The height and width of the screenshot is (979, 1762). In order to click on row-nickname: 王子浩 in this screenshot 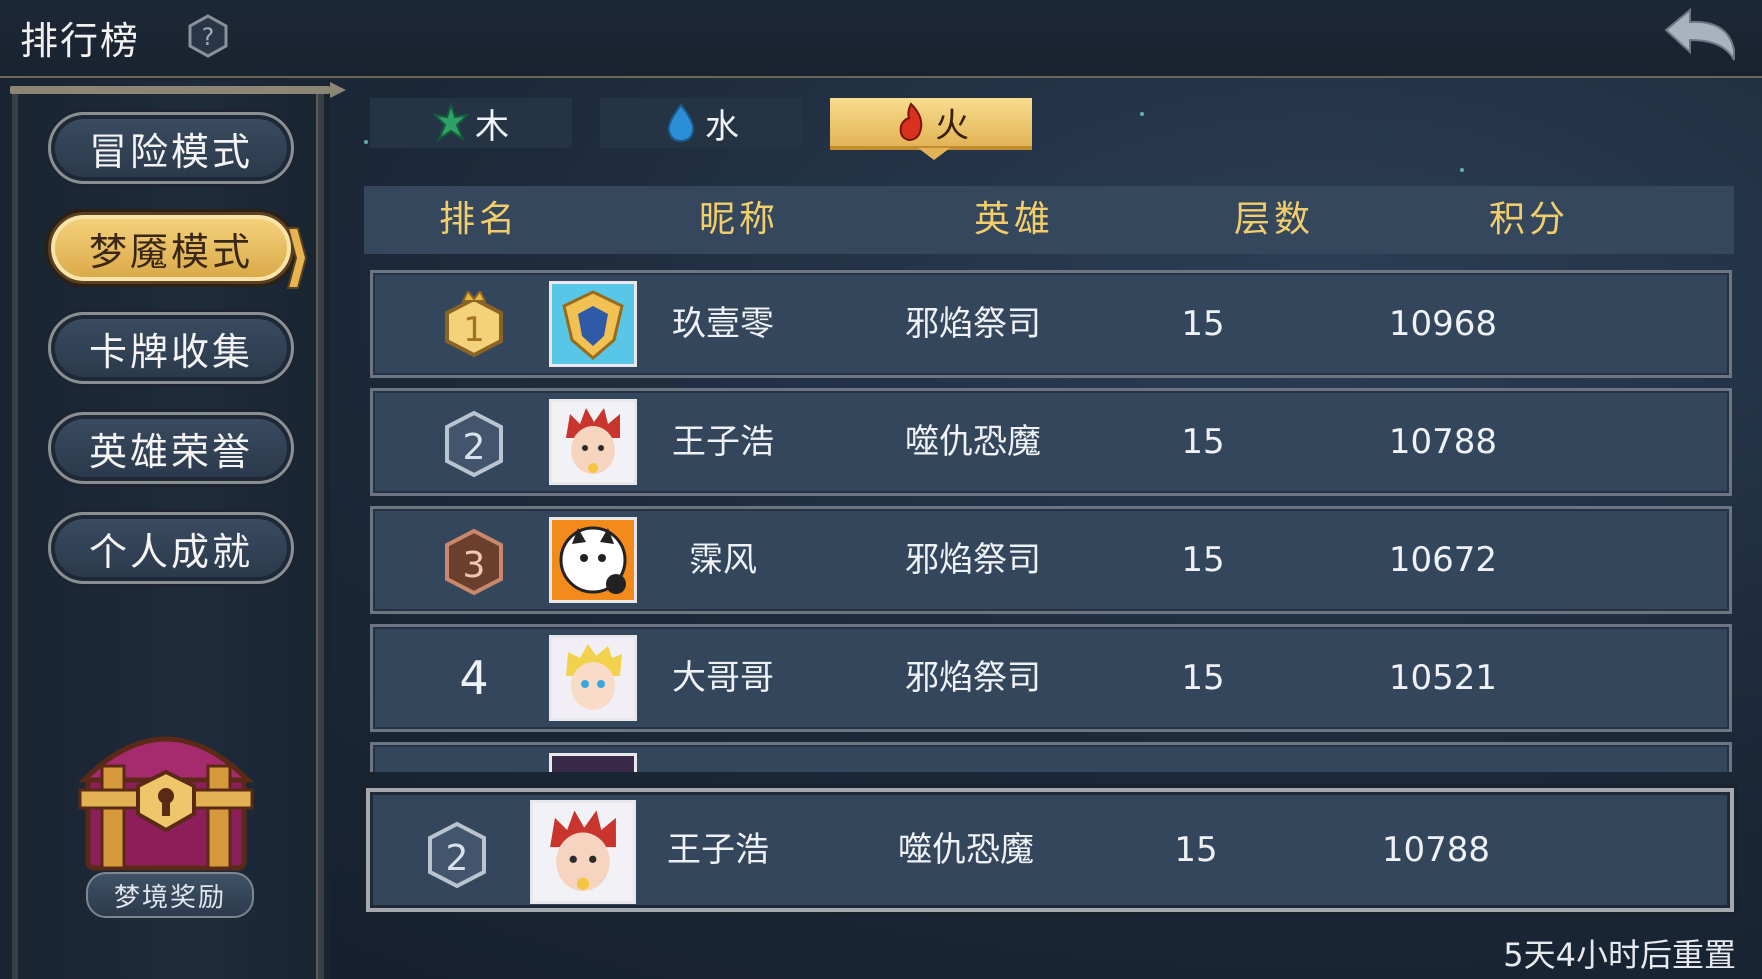, I will do `click(723, 442)`.